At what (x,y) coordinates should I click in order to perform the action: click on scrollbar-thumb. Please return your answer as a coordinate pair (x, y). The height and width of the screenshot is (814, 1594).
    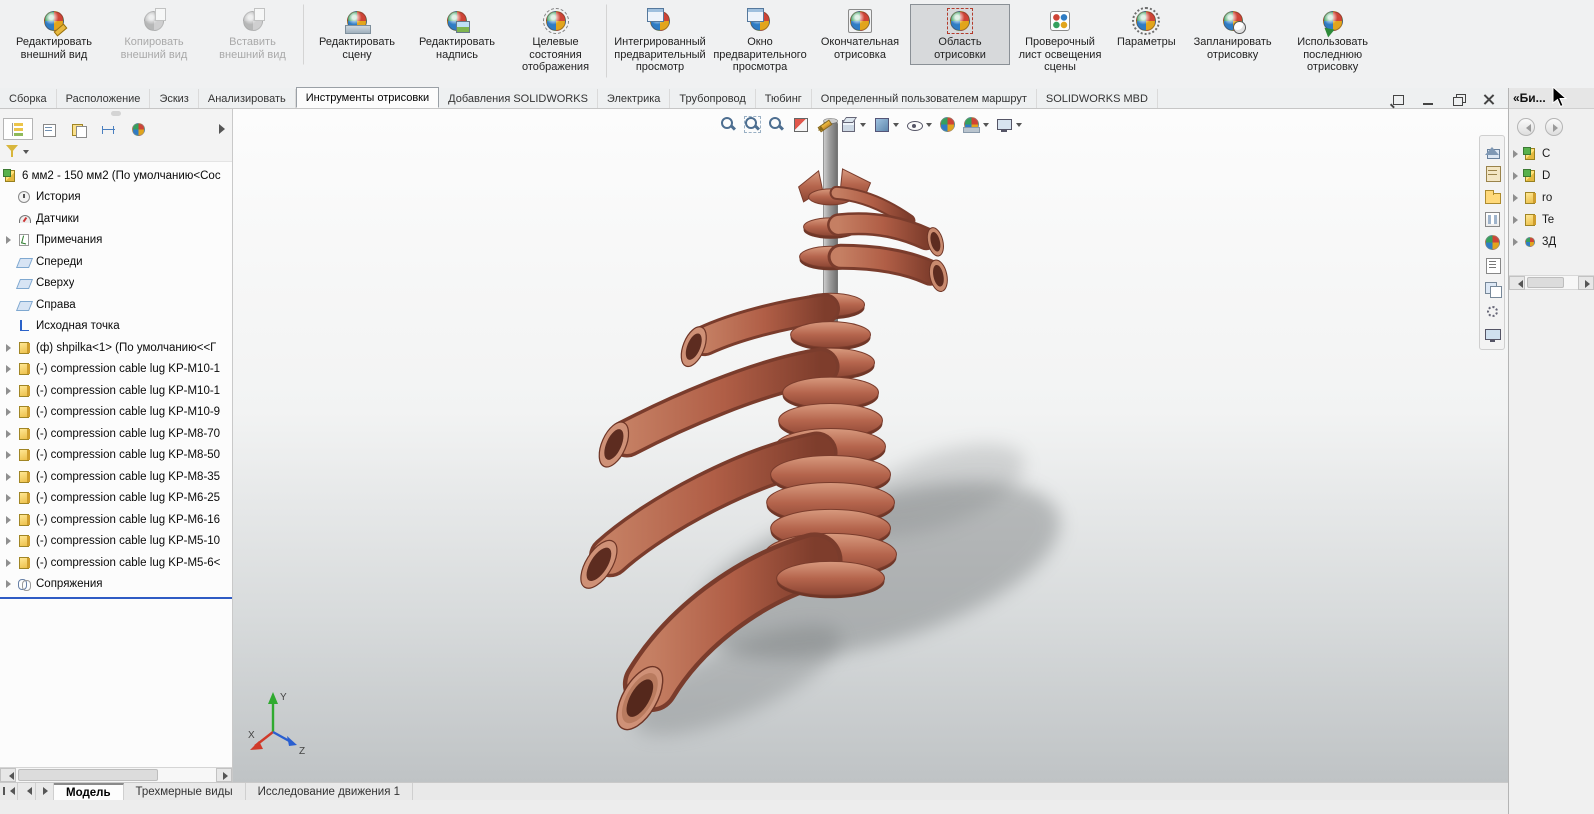
    Looking at the image, I should click on (88, 775).